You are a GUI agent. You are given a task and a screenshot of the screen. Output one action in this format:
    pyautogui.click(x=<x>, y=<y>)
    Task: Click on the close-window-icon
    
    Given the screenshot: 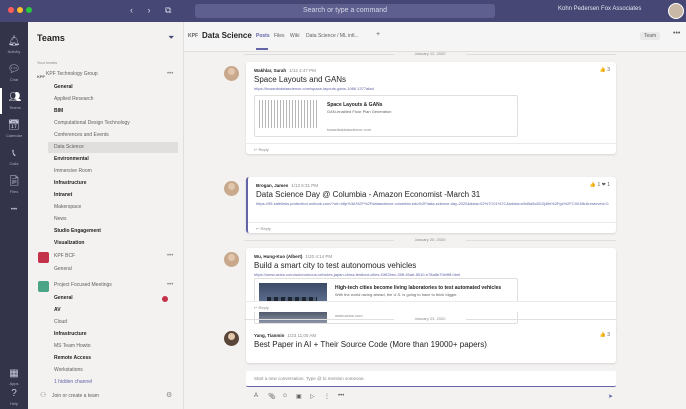 What is the action you would take?
    pyautogui.click(x=11, y=10)
    